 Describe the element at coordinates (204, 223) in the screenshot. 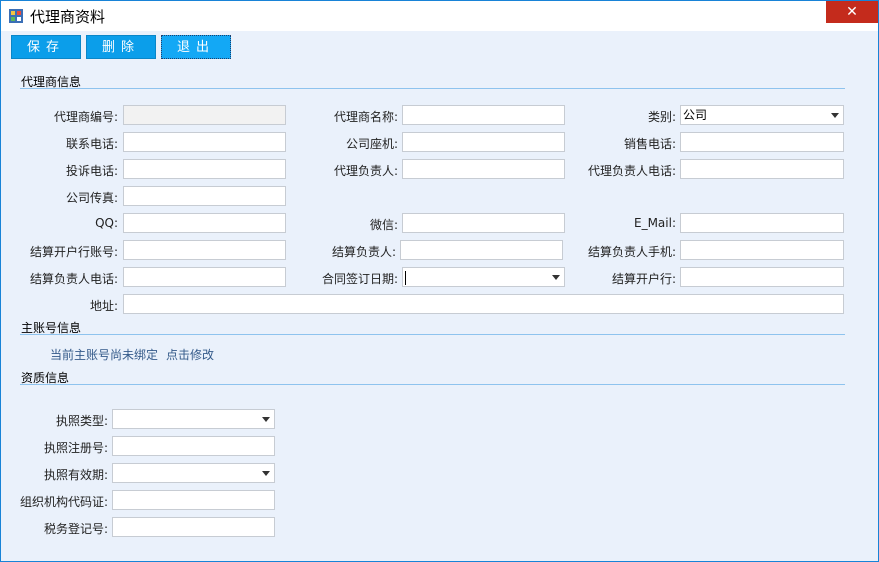

I see `qq-input` at that location.